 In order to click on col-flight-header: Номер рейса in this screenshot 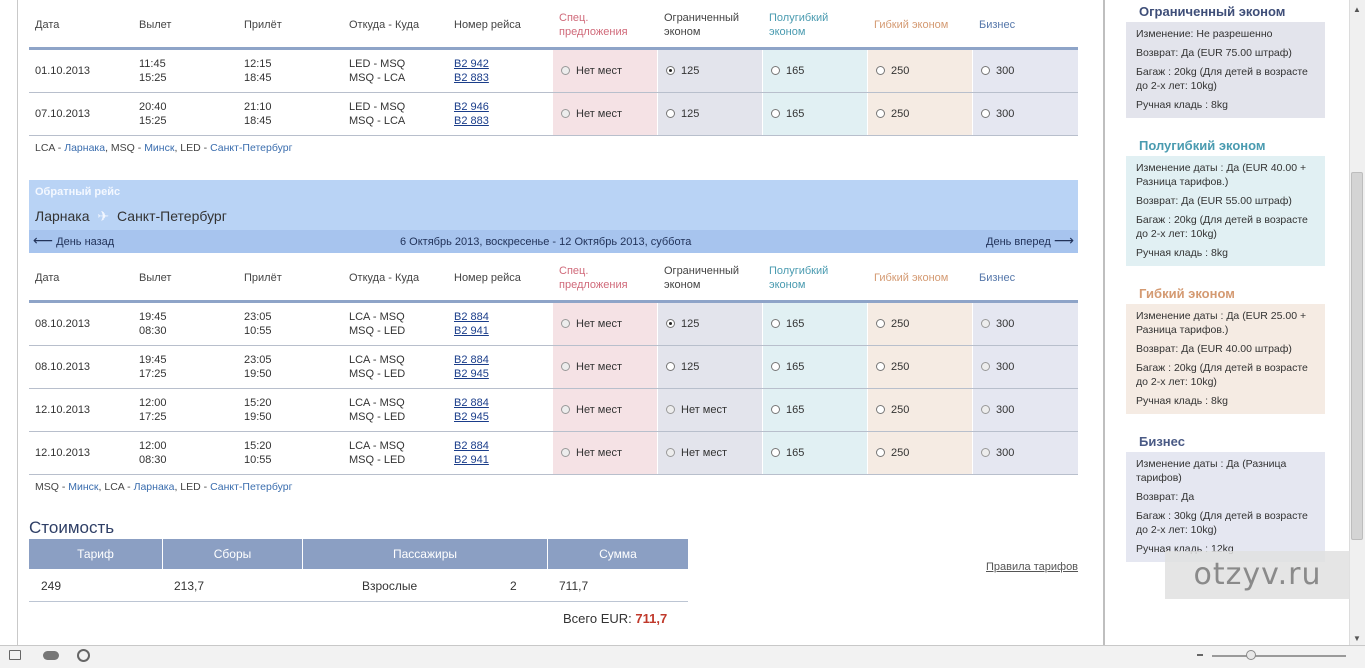, I will do `click(487, 25)`.